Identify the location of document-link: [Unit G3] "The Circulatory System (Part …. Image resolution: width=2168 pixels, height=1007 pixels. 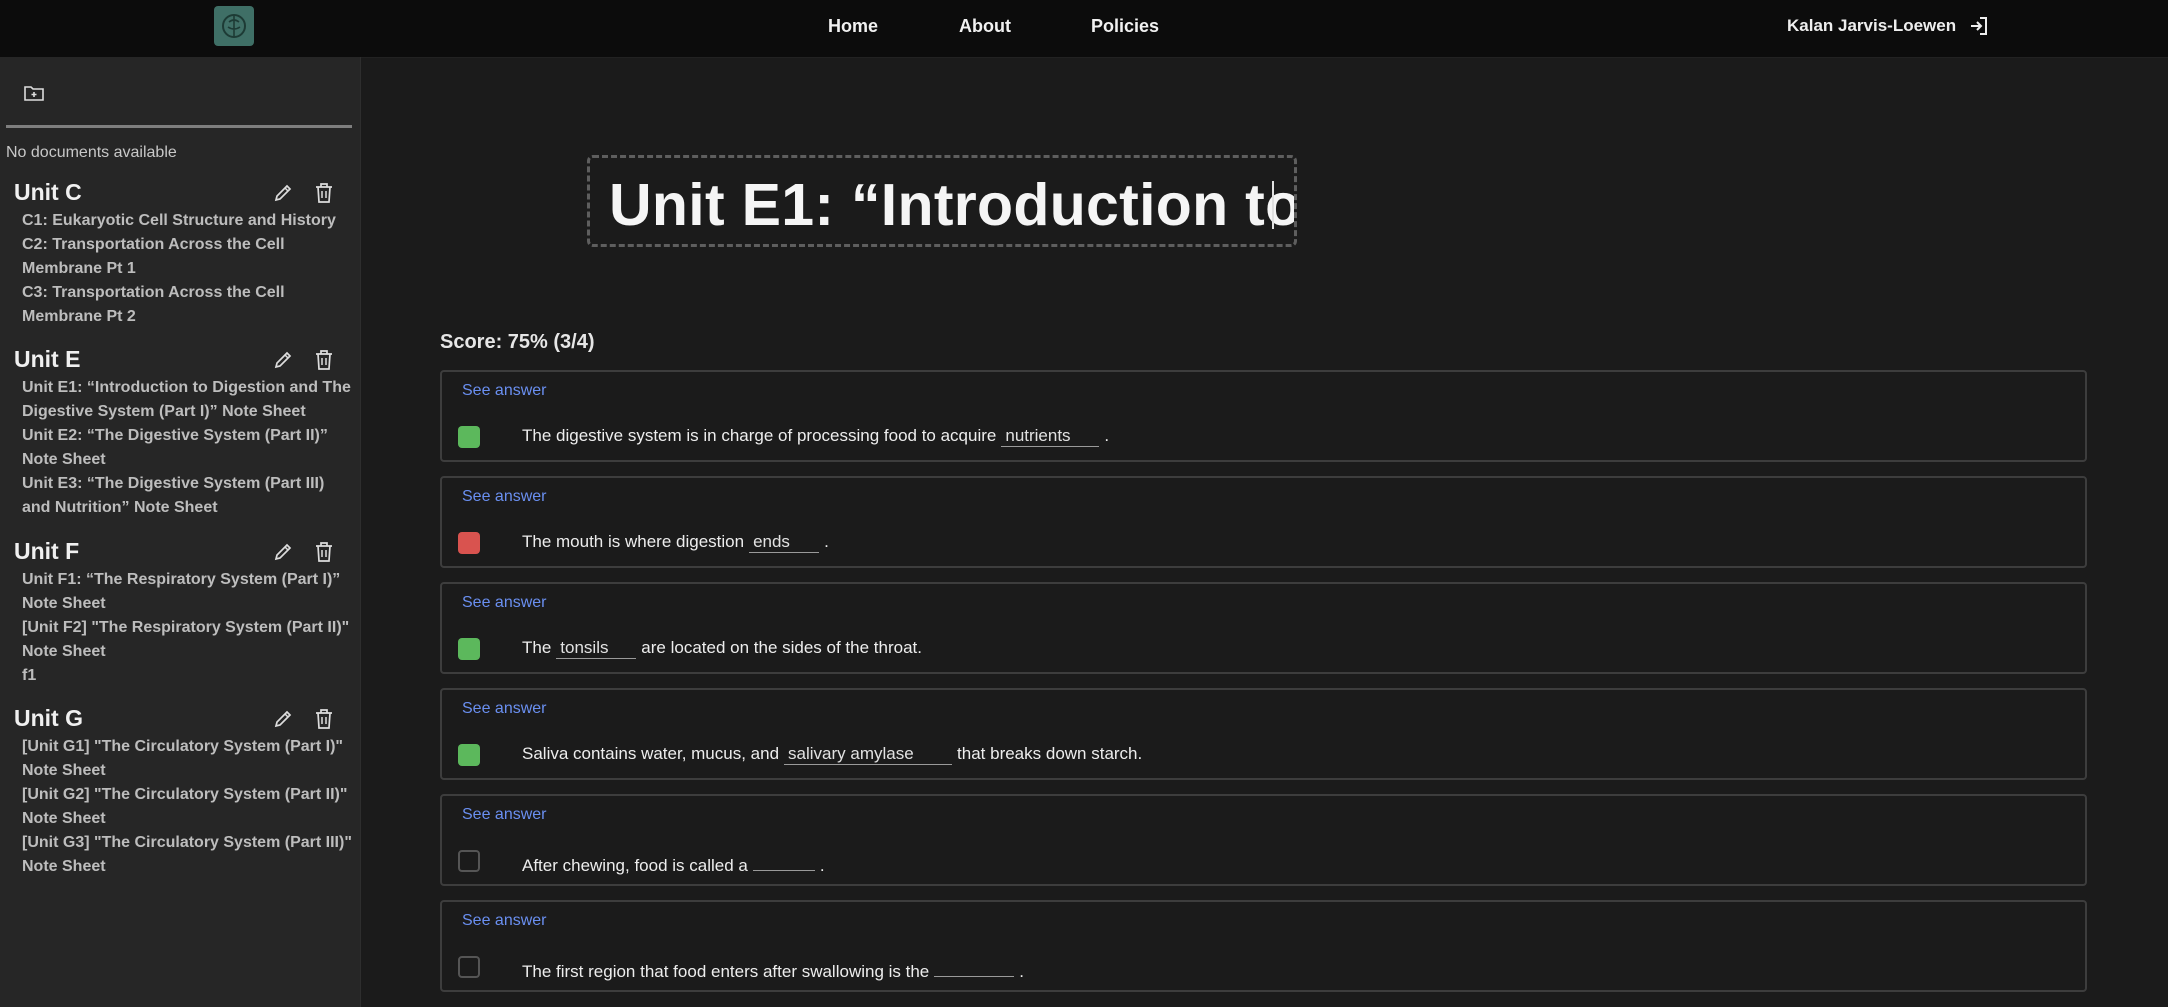
(189, 855).